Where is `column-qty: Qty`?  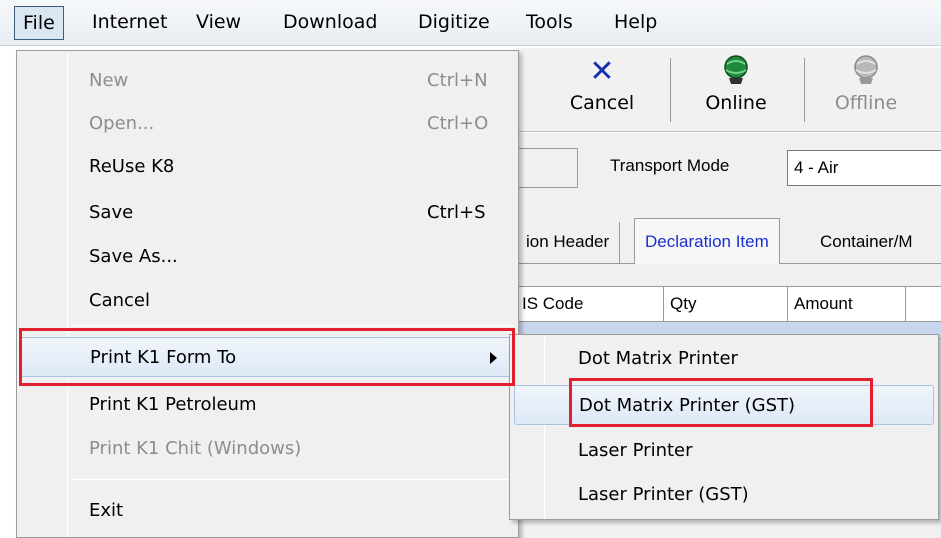 column-qty: Qty is located at coordinates (726, 304).